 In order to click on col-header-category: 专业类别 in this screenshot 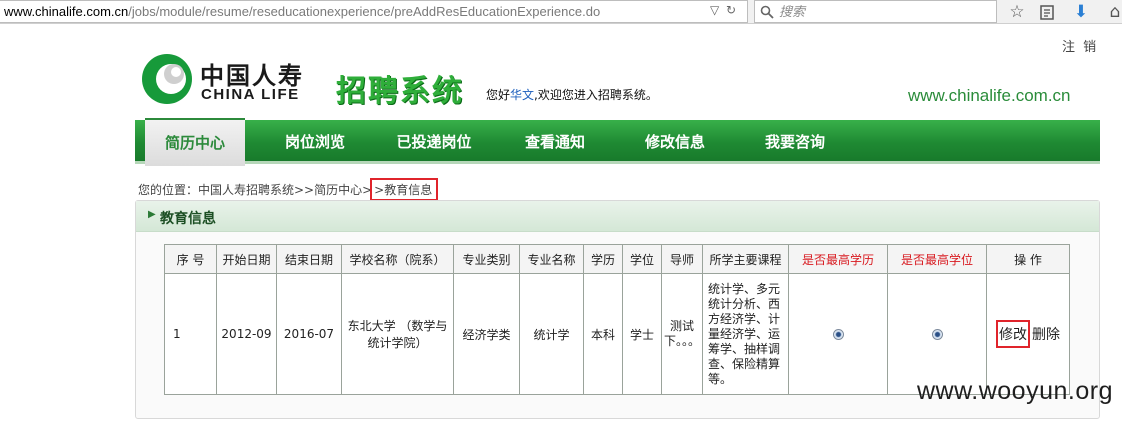, I will do `click(486, 259)`.